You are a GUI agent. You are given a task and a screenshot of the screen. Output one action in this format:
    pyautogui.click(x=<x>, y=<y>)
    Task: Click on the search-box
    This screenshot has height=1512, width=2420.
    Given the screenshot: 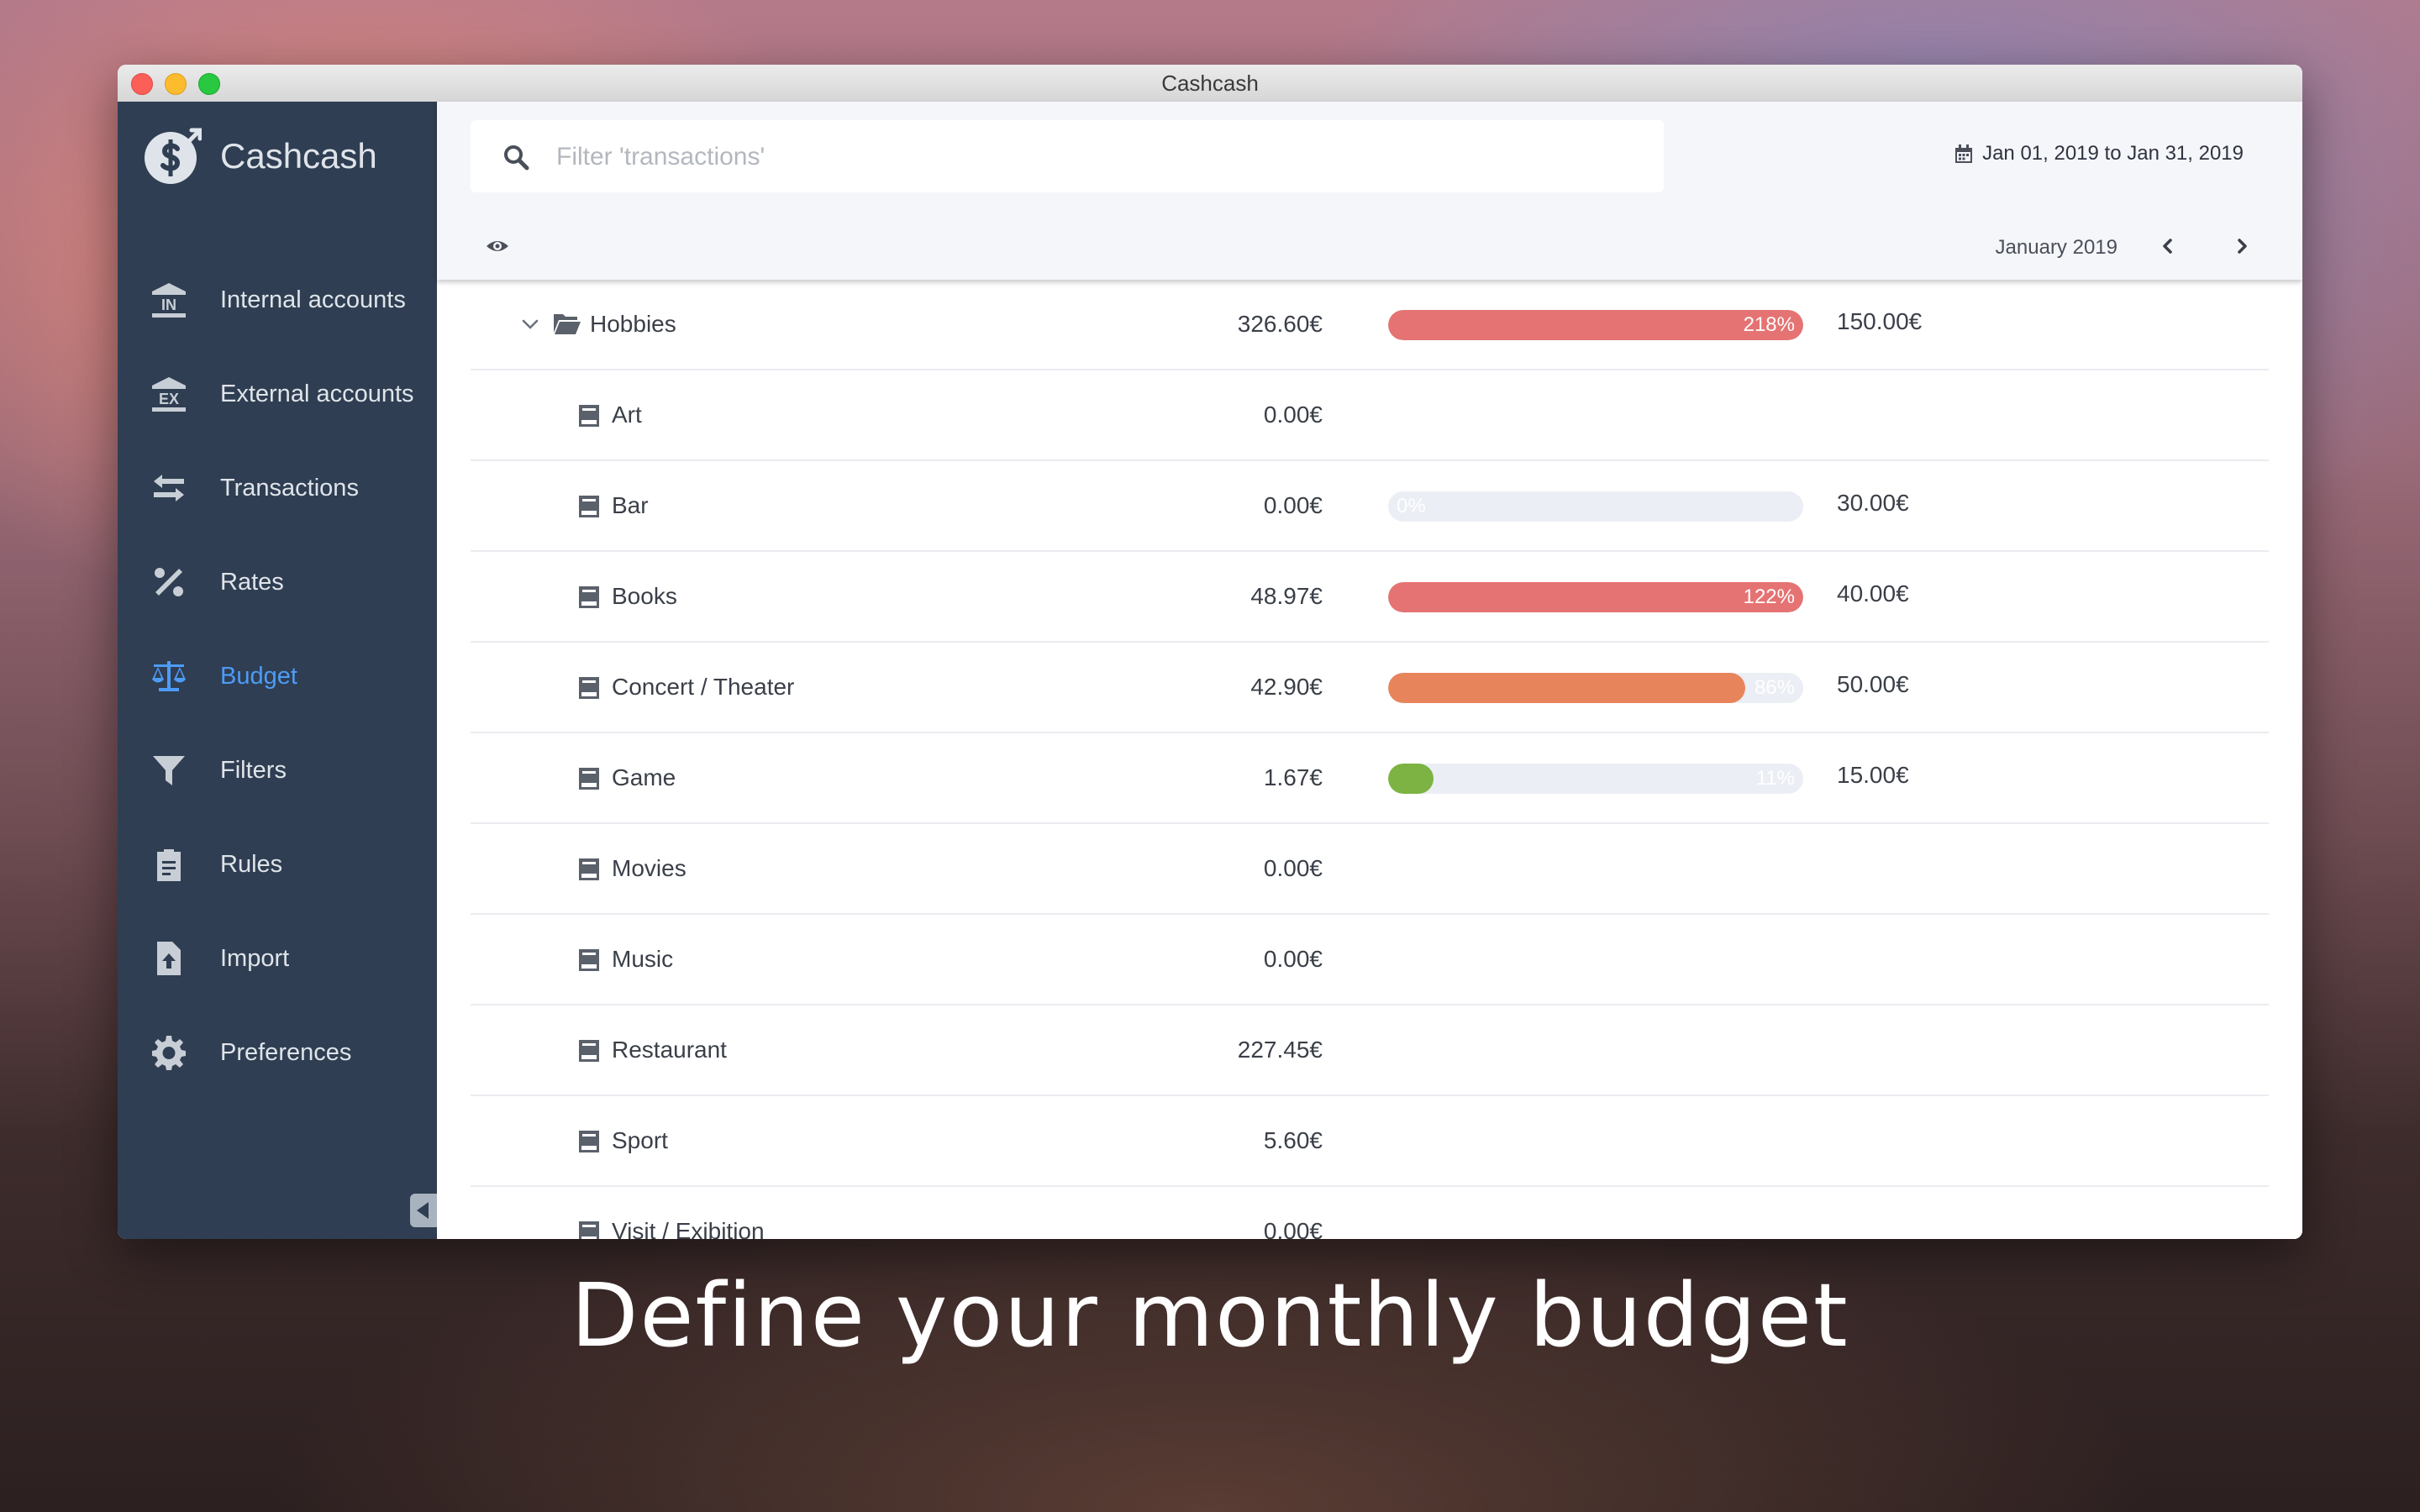 What is the action you would take?
    pyautogui.click(x=1067, y=157)
    